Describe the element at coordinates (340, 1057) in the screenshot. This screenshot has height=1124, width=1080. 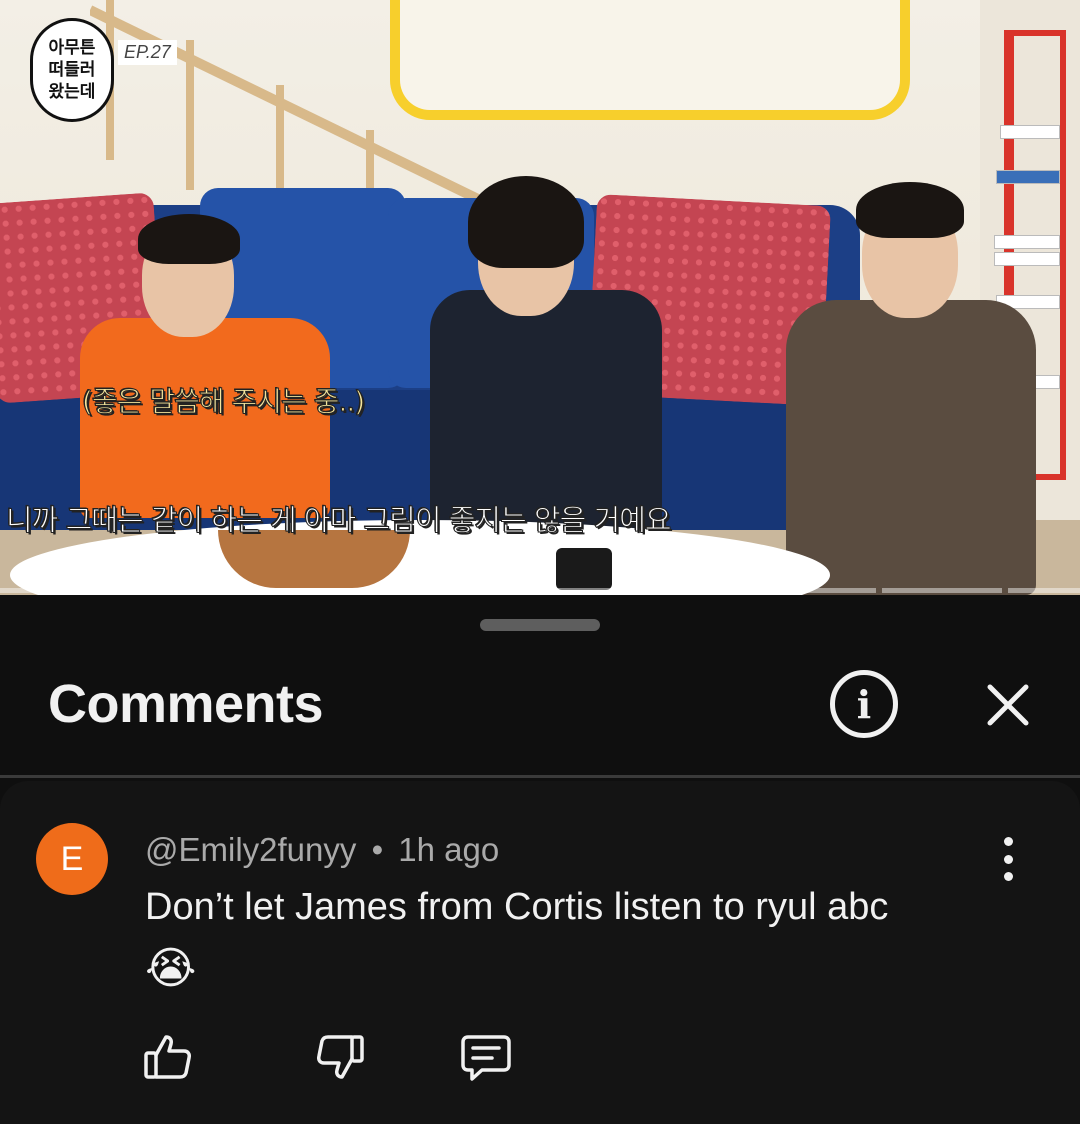
I see `thumbs-down-icon` at that location.